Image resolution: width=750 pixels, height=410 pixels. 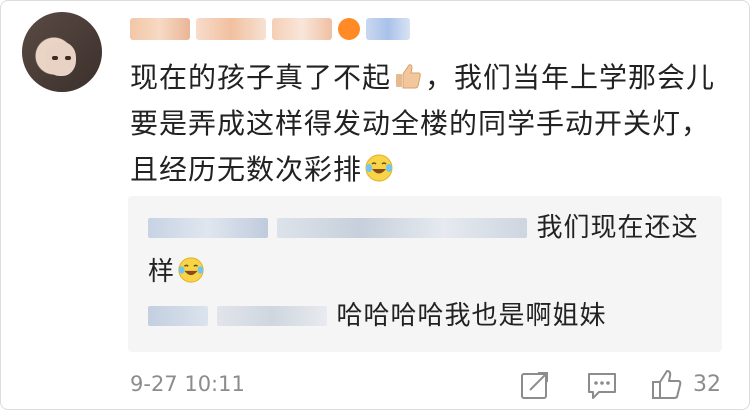 I want to click on vip-badge-icon, so click(x=349, y=29).